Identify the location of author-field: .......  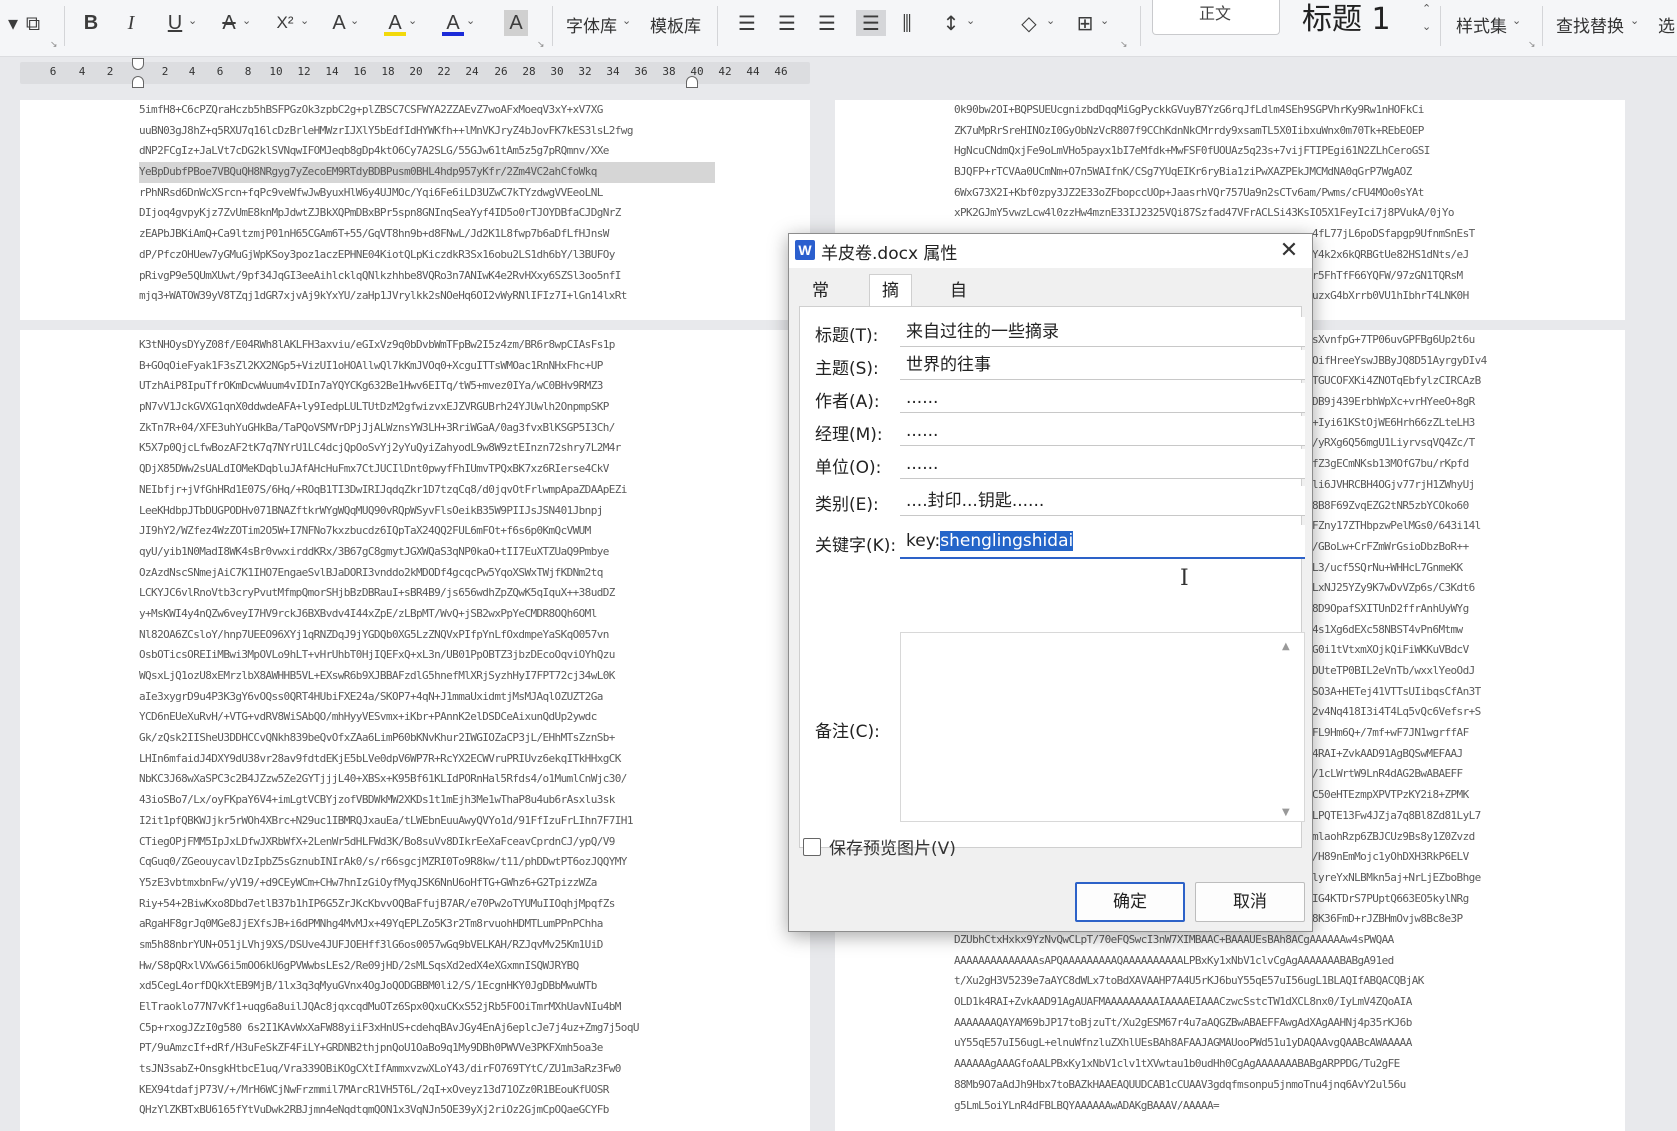
(1102, 398).